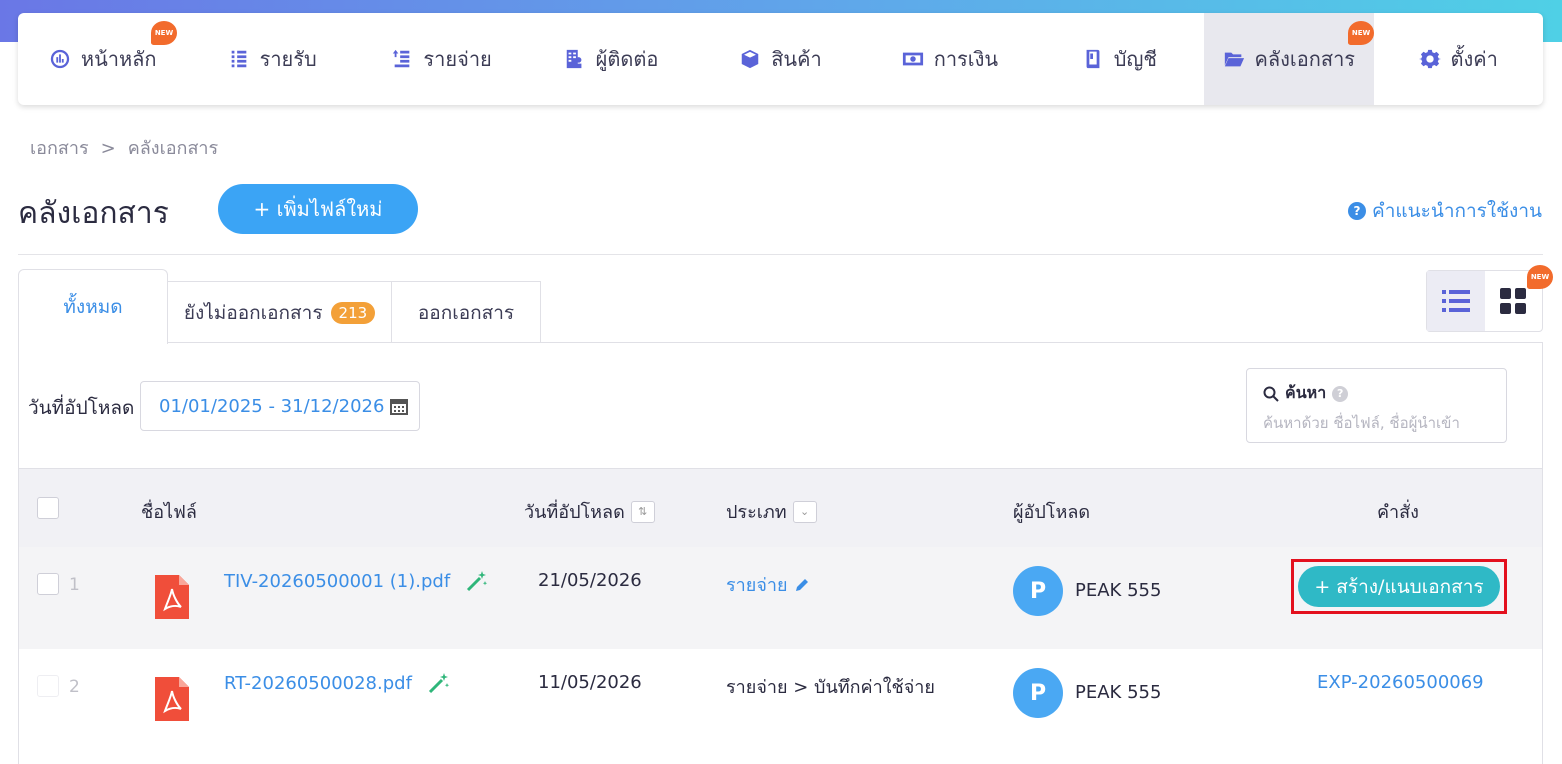 This screenshot has height=764, width=1562. What do you see at coordinates (401, 58) in the screenshot?
I see `expense-icon` at bounding box center [401, 58].